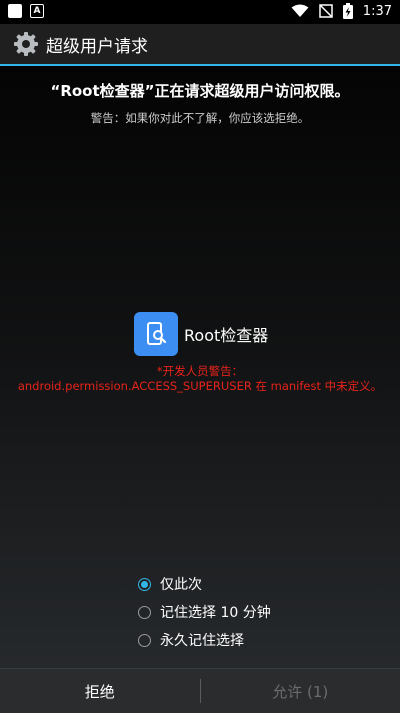  I want to click on app-name: Root检查器, so click(226, 334).